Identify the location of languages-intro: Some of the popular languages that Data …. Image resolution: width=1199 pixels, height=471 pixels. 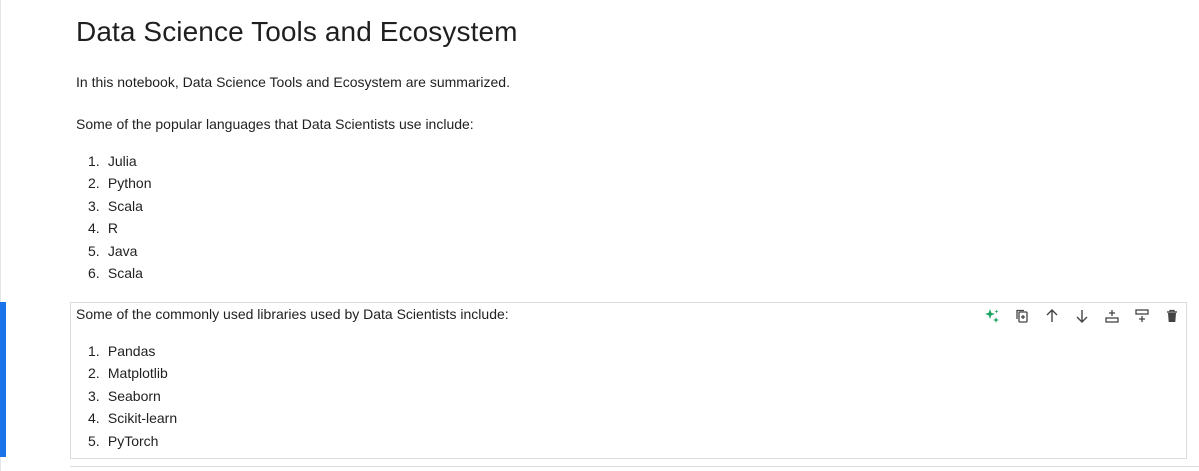
(275, 124).